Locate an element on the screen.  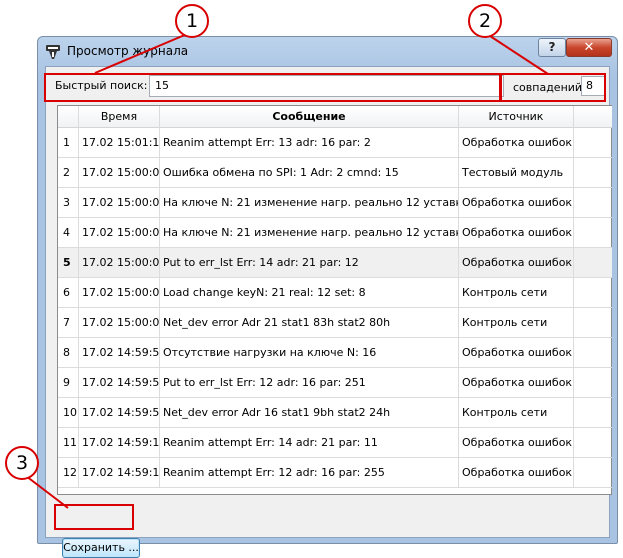
callout-2-leader is located at coordinates (517, 54).